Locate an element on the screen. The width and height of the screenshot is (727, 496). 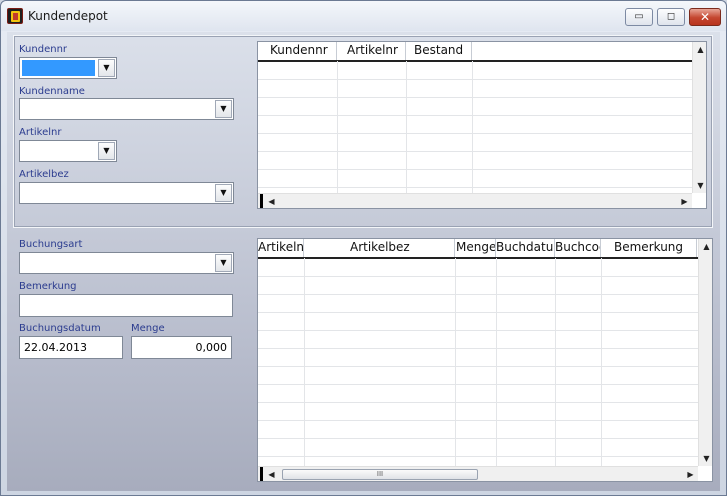
kundenname-label: Kundenname is located at coordinates (52, 91).